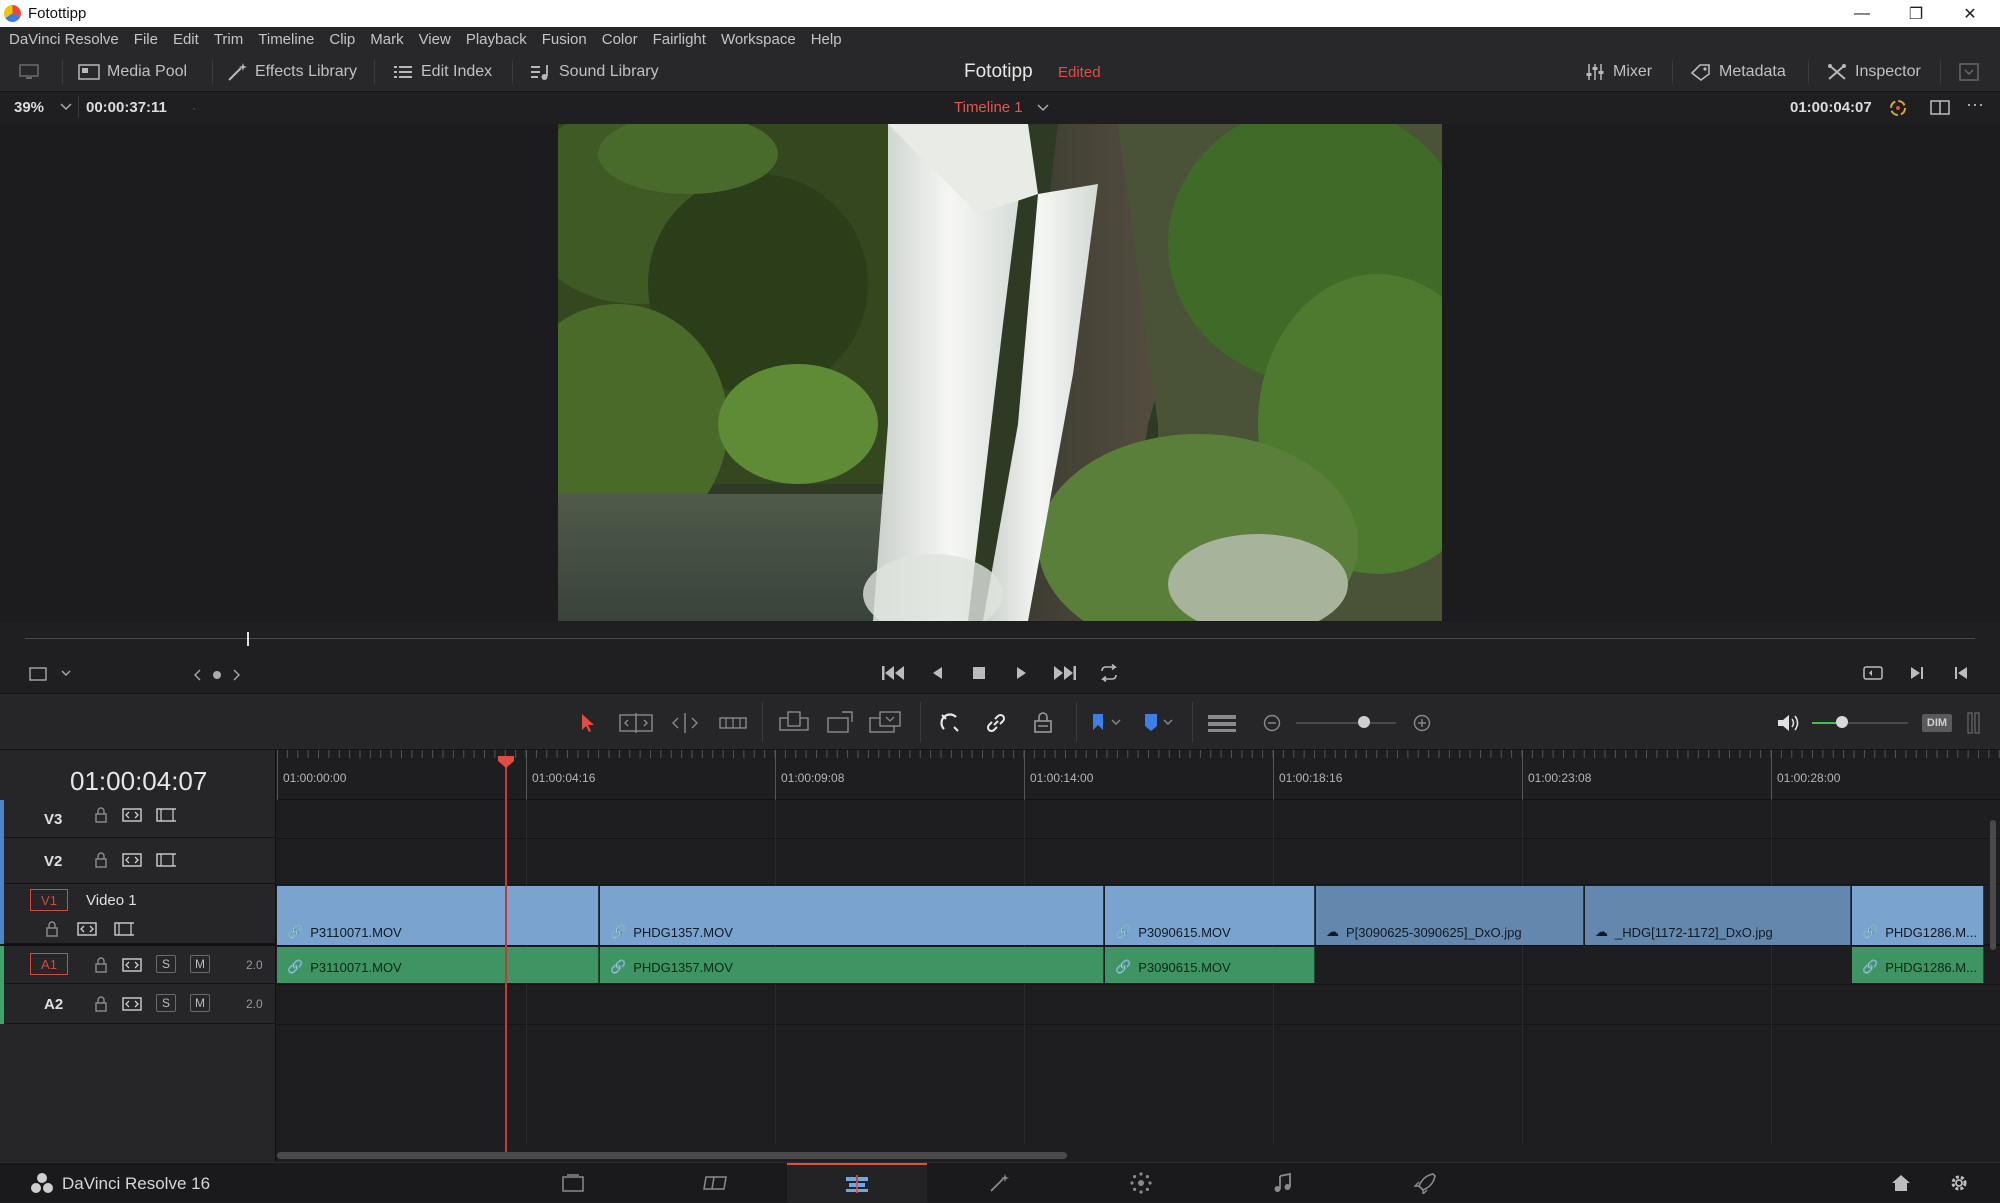 The width and height of the screenshot is (2000, 1203). Describe the element at coordinates (1937, 723) in the screenshot. I see `dim-button: DIM` at that location.